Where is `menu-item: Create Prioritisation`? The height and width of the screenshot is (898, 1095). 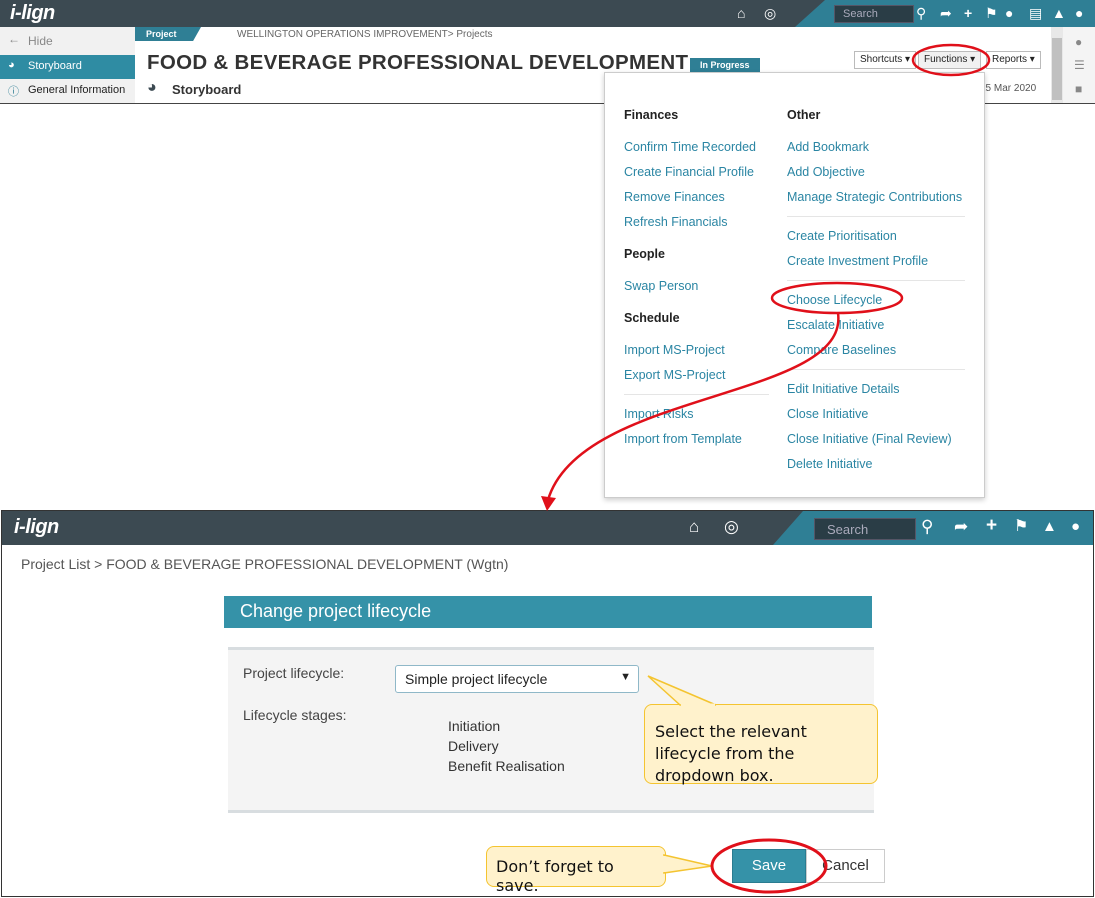 menu-item: Create Prioritisation is located at coordinates (842, 236).